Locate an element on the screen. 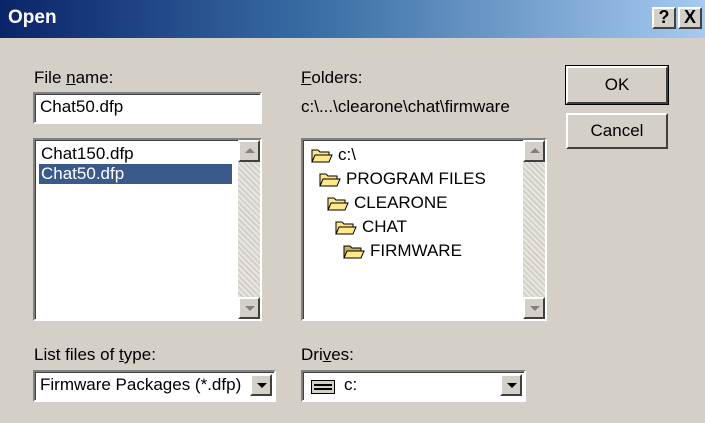  file-list-scrollbar is located at coordinates (249, 229).